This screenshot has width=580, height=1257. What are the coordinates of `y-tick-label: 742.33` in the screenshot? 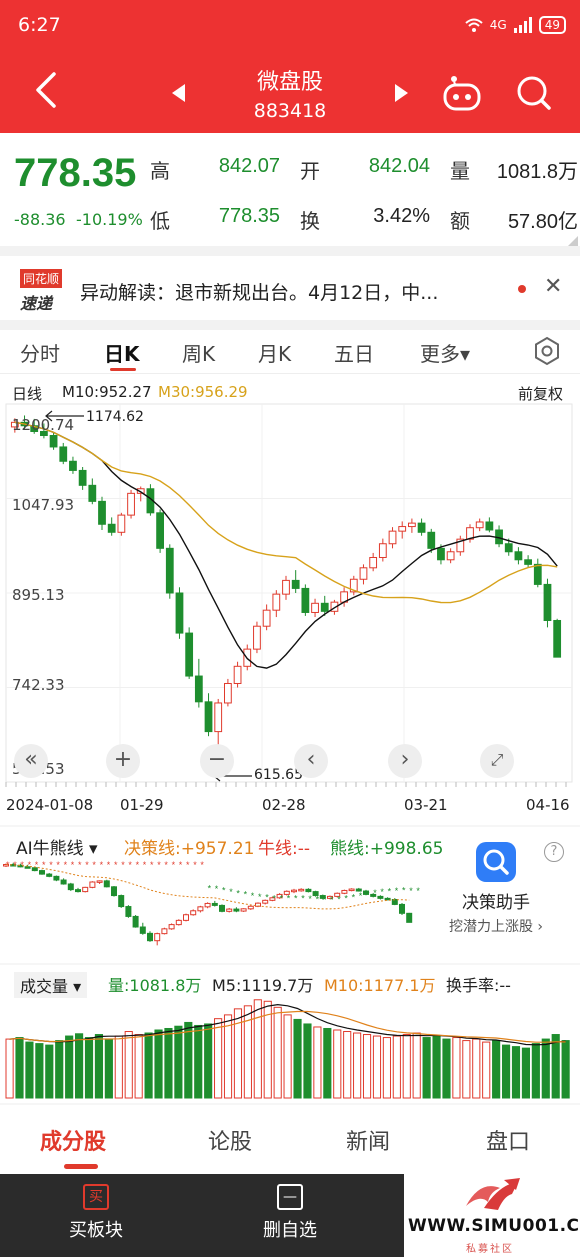 It's located at (38, 685).